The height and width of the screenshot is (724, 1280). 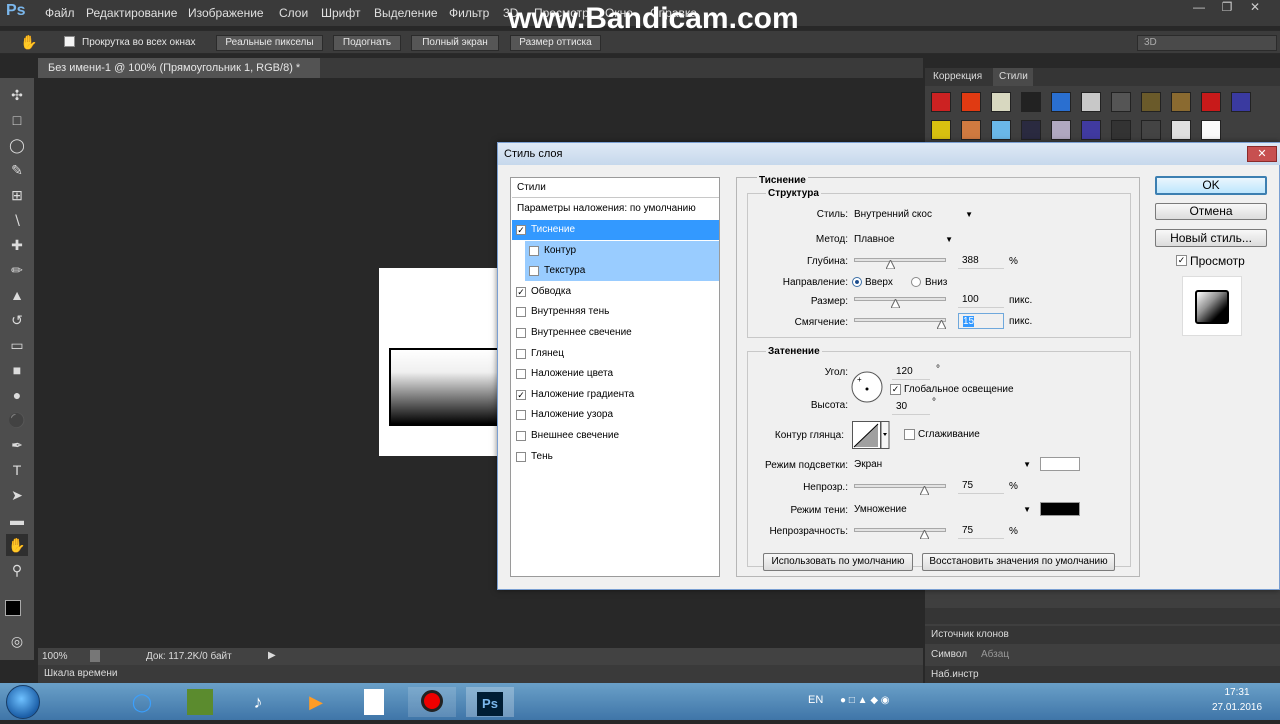 I want to click on character-panel: Символ, so click(x=946, y=655).